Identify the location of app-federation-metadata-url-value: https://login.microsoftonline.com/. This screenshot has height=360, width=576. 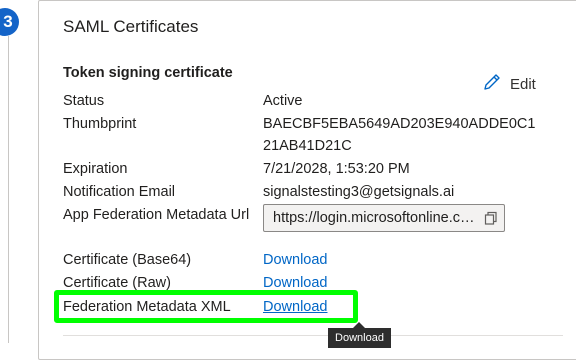
(375, 218).